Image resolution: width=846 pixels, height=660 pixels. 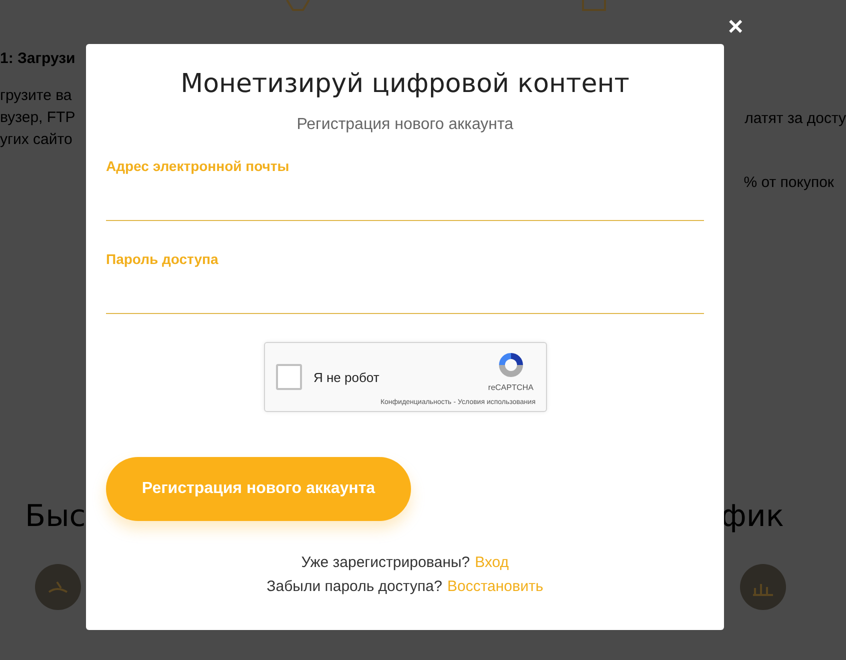 What do you see at coordinates (354, 587) in the screenshot?
I see `prompt-text: Забыли пароль доступа?` at bounding box center [354, 587].